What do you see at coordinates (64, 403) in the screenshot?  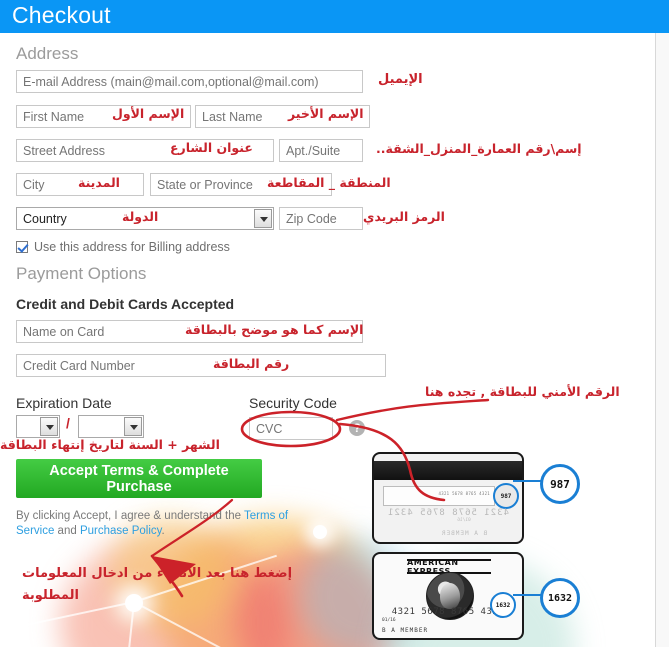 I see `expiration-date-label: Expiration Date` at bounding box center [64, 403].